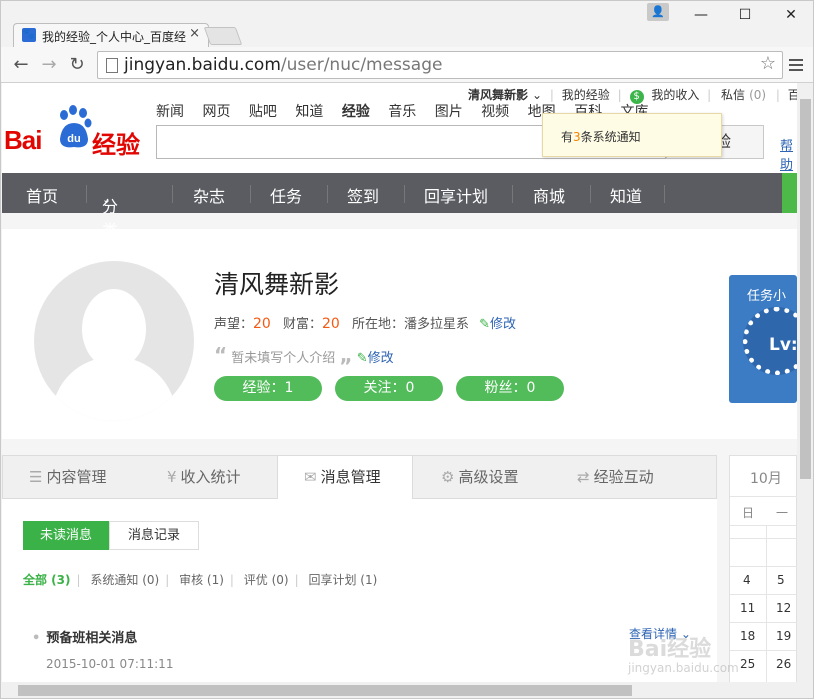 The height and width of the screenshot is (699, 814). What do you see at coordinates (805, 382) in the screenshot?
I see `vertical-scrollbar` at bounding box center [805, 382].